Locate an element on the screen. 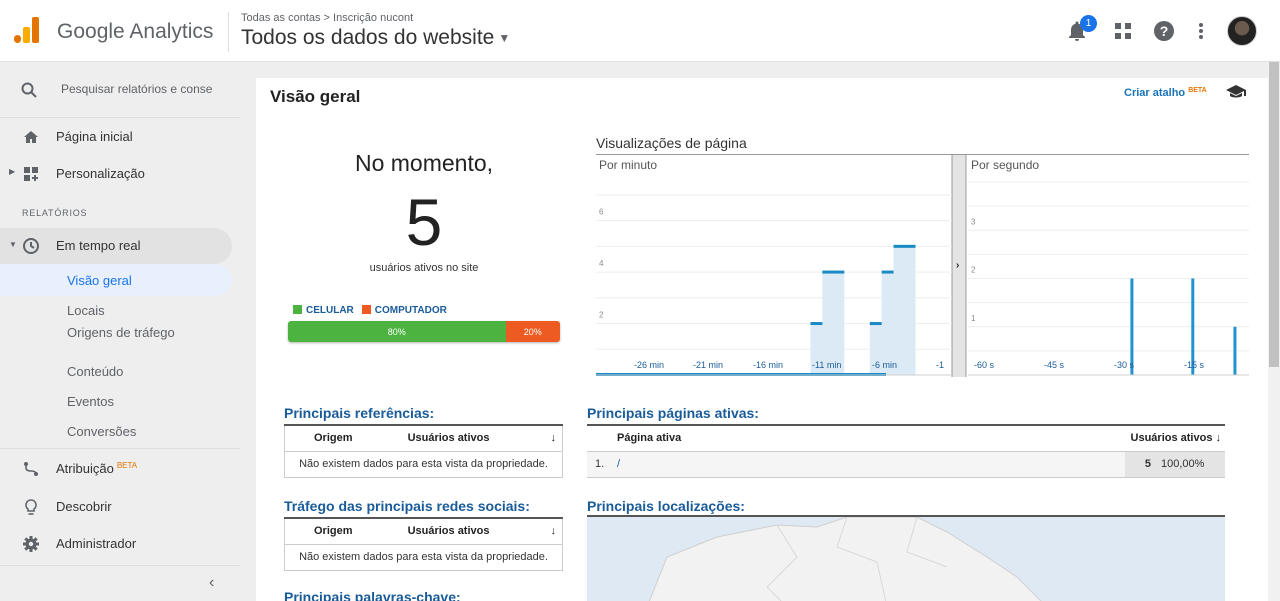 This screenshot has width=1280, height=601. create-shortcut-link: Criar atalho BETA is located at coordinates (1165, 93).